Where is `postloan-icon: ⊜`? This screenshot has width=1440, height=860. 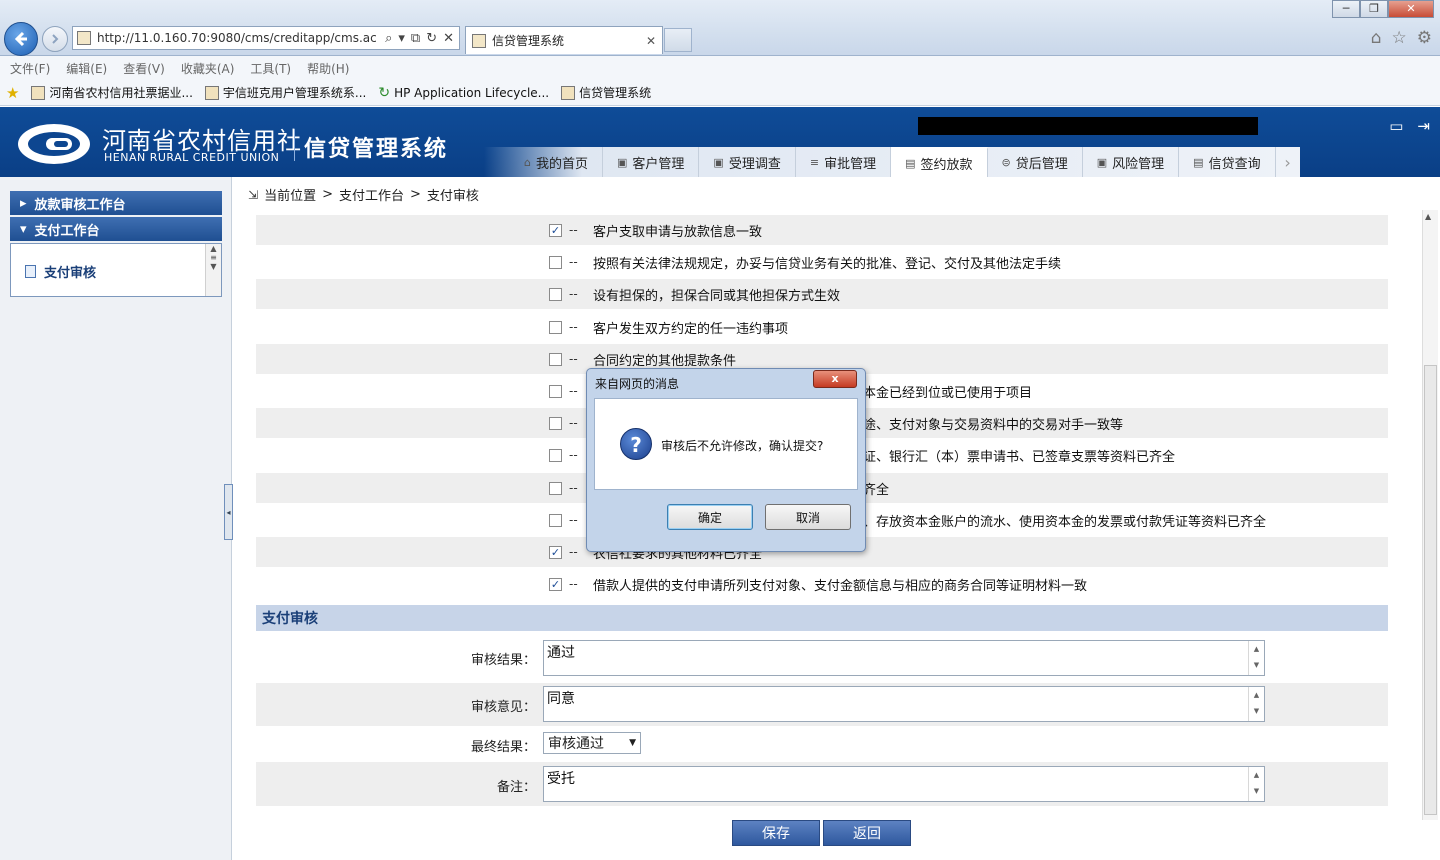 postloan-icon: ⊜ is located at coordinates (1006, 162).